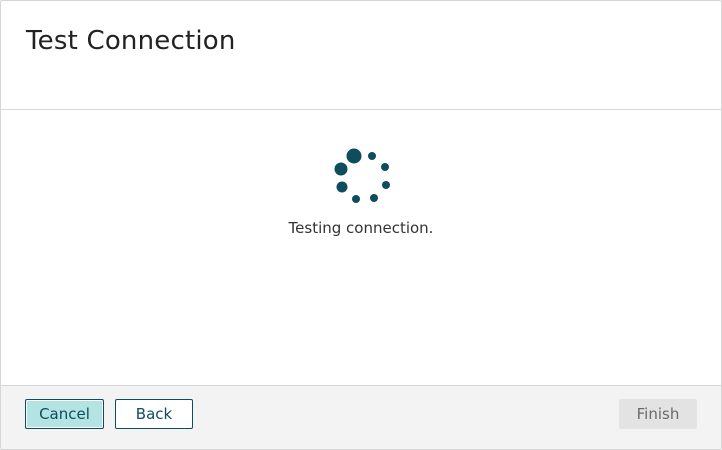  What do you see at coordinates (362, 175) in the screenshot?
I see `loading-spinner-icon` at bounding box center [362, 175].